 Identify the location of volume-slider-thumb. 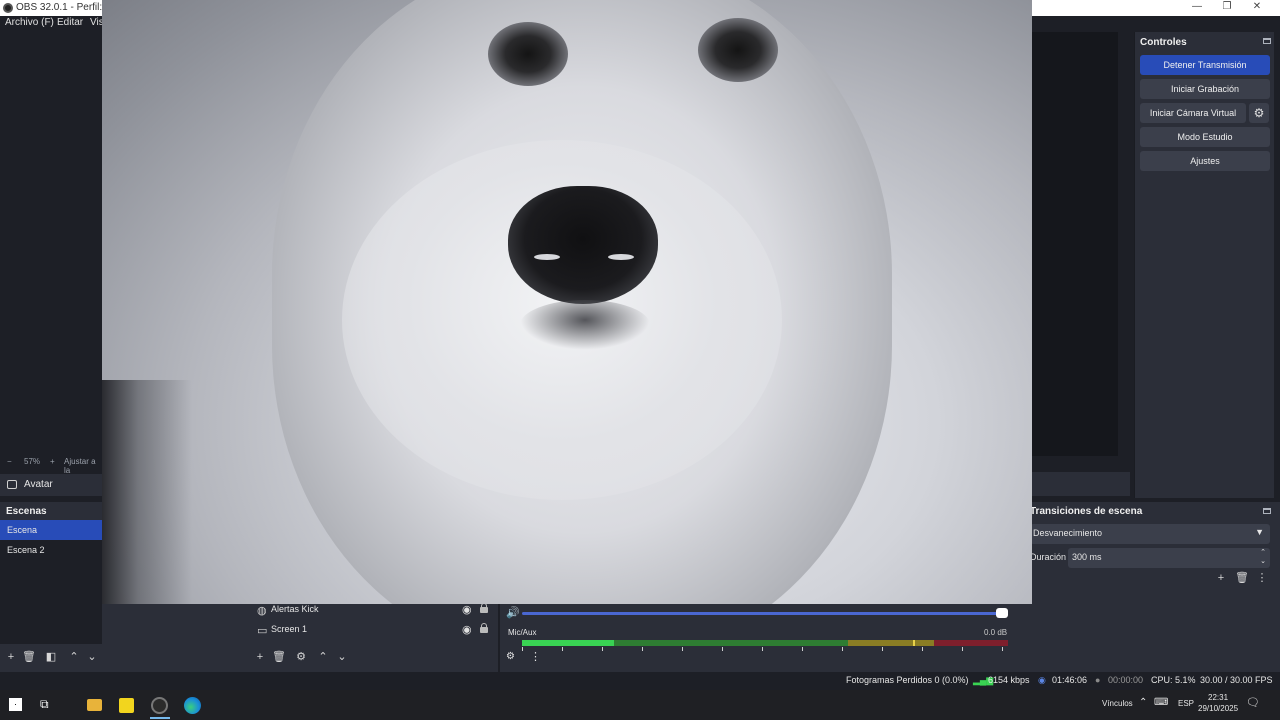
(1002, 613).